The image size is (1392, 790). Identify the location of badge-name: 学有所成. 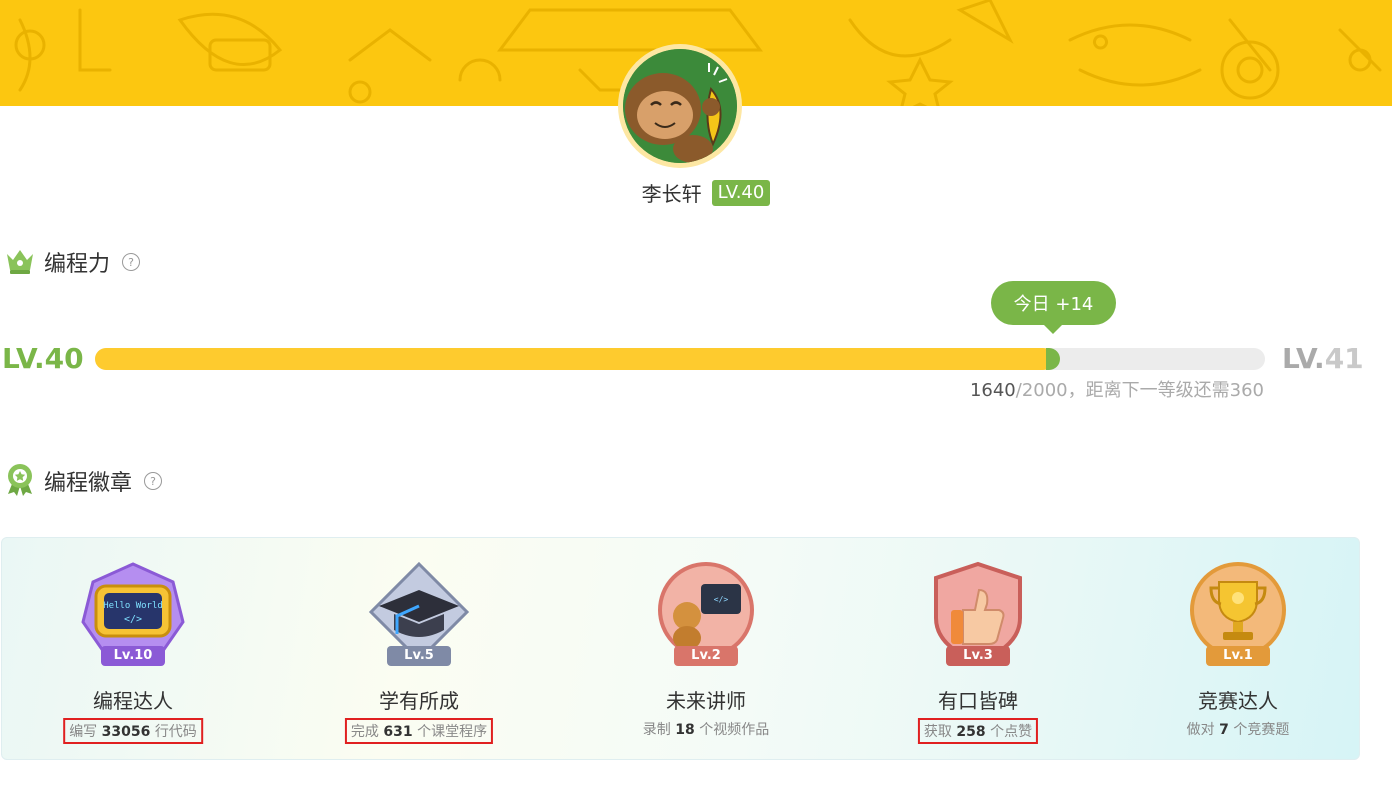
(419, 701).